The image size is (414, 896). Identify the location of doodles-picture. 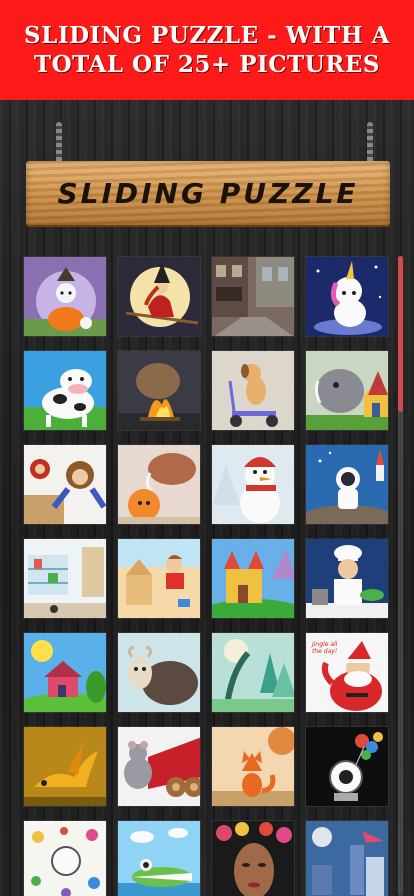
(65, 858).